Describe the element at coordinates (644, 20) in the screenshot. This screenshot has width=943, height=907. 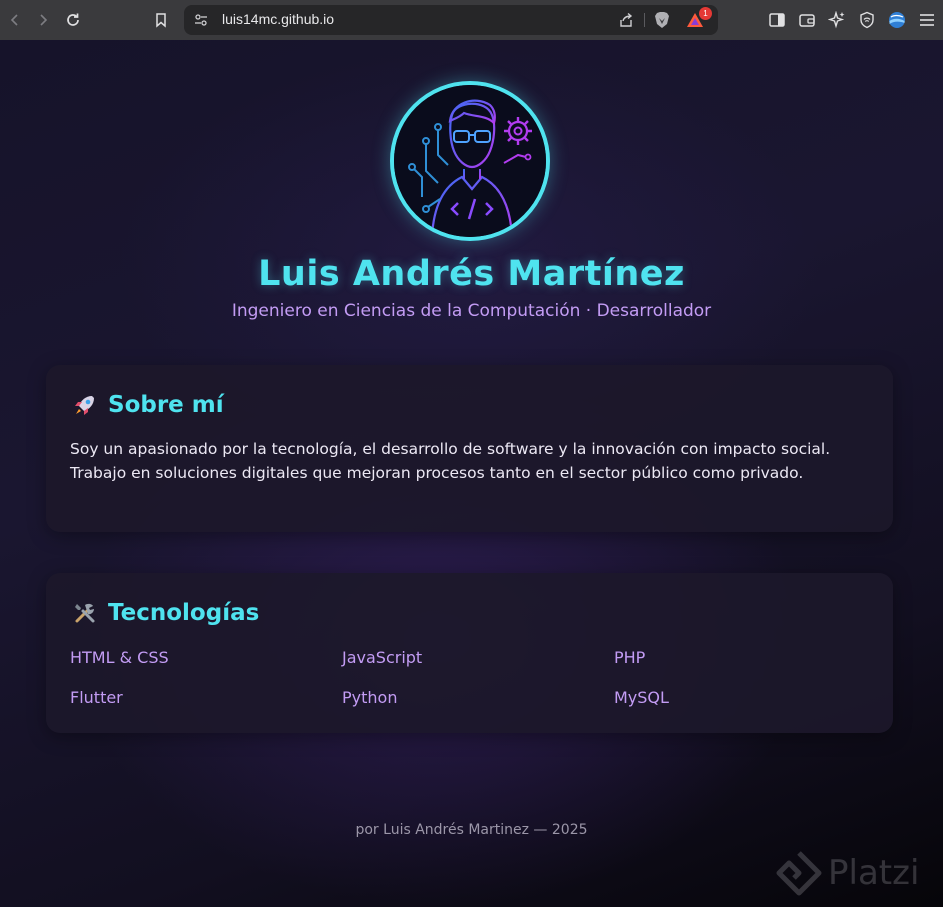
I see `divider` at that location.